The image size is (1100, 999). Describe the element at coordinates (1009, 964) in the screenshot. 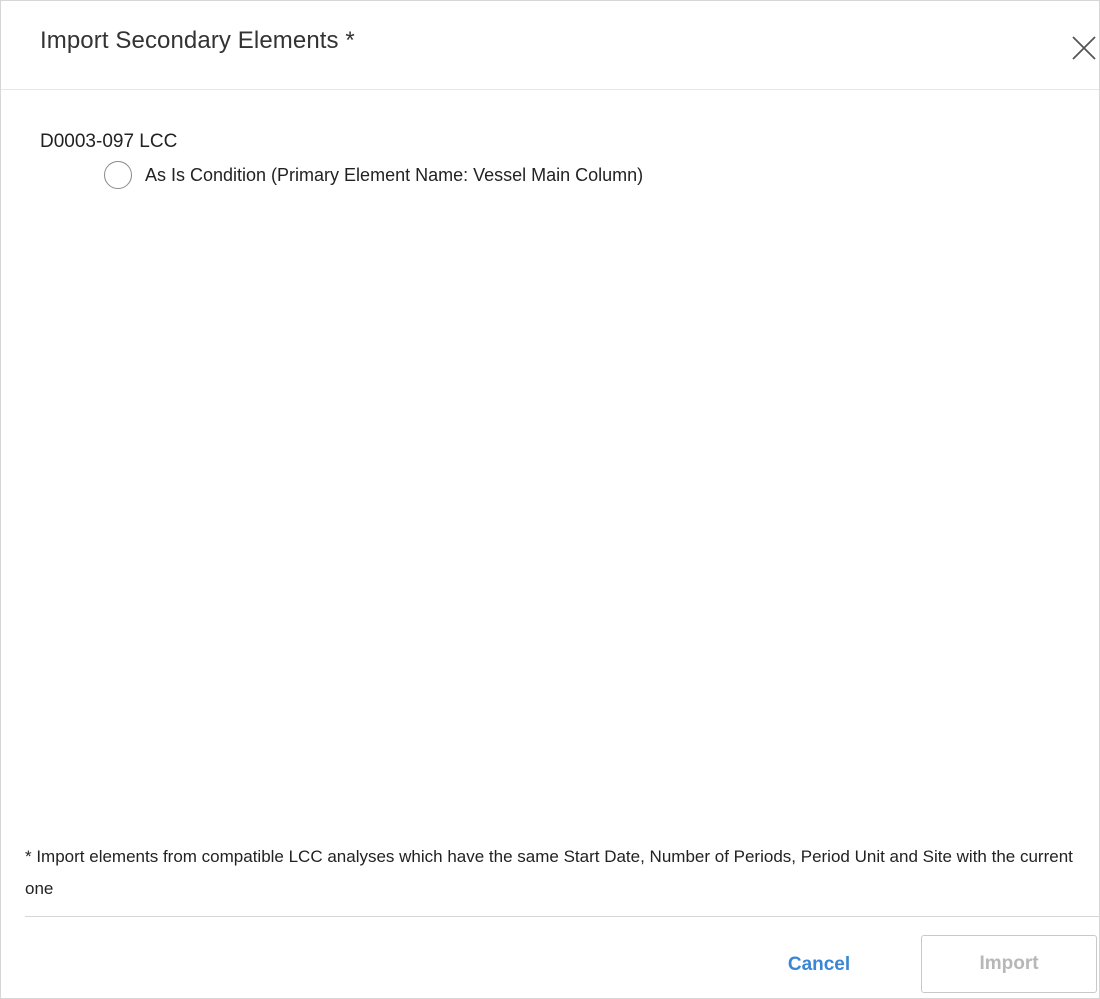

I see `import-button: Import` at that location.